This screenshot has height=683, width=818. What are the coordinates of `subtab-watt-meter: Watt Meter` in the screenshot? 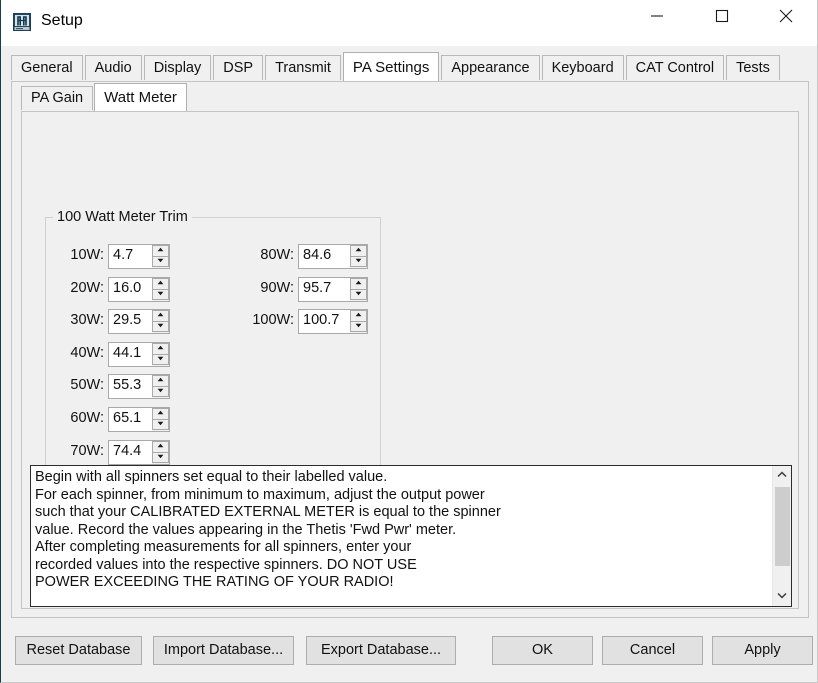 It's located at (140, 97).